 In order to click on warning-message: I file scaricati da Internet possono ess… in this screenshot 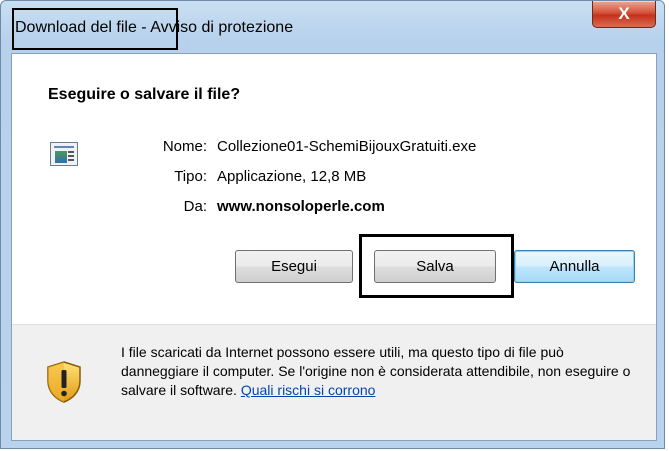, I will do `click(376, 371)`.